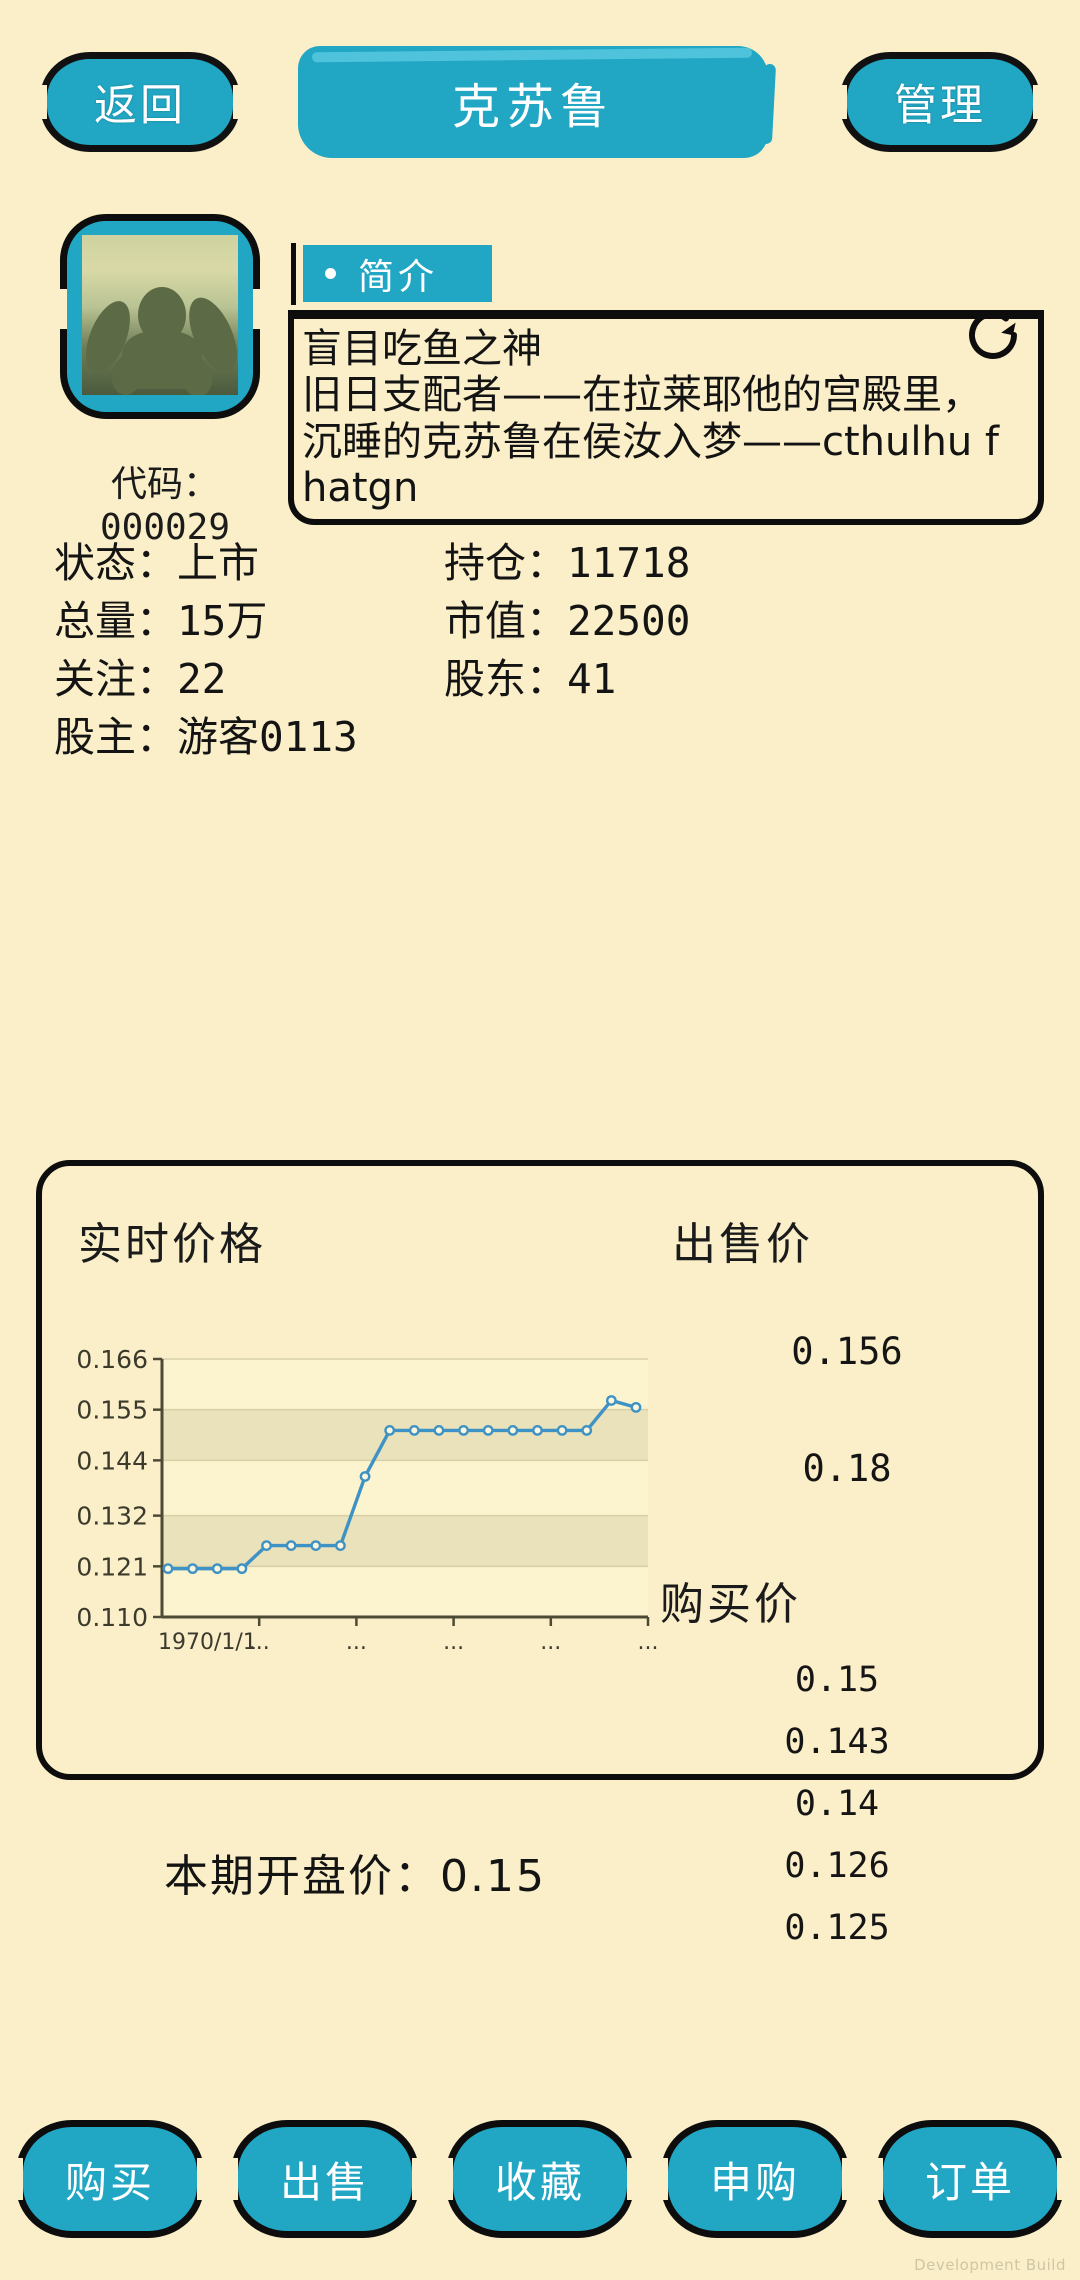 This screenshot has width=1080, height=2280. What do you see at coordinates (398, 277) in the screenshot?
I see `description-badge-label: 简介` at bounding box center [398, 277].